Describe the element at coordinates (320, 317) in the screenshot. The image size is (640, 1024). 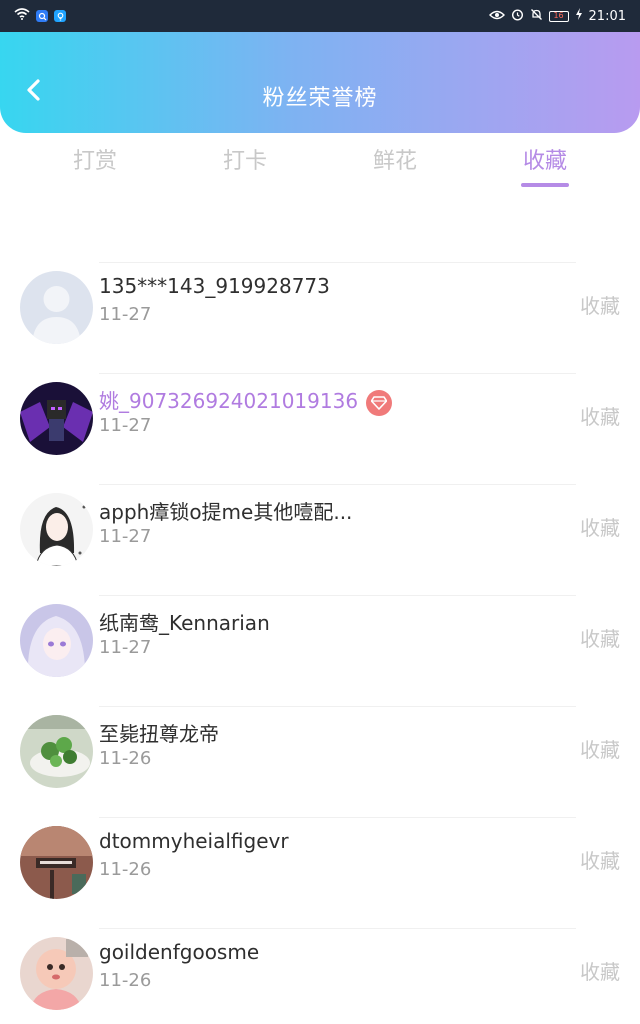
I see `list-item: 135***143_919928773 11-27 收藏` at that location.